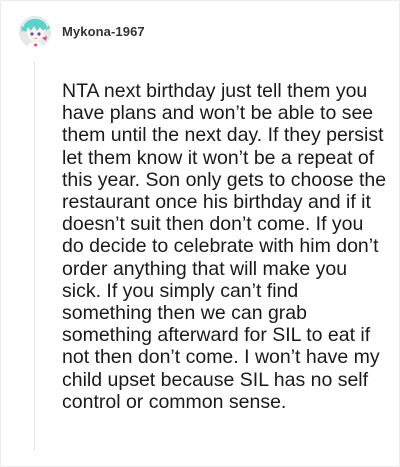  I want to click on anime-character-avatar-icon, so click(35, 32).